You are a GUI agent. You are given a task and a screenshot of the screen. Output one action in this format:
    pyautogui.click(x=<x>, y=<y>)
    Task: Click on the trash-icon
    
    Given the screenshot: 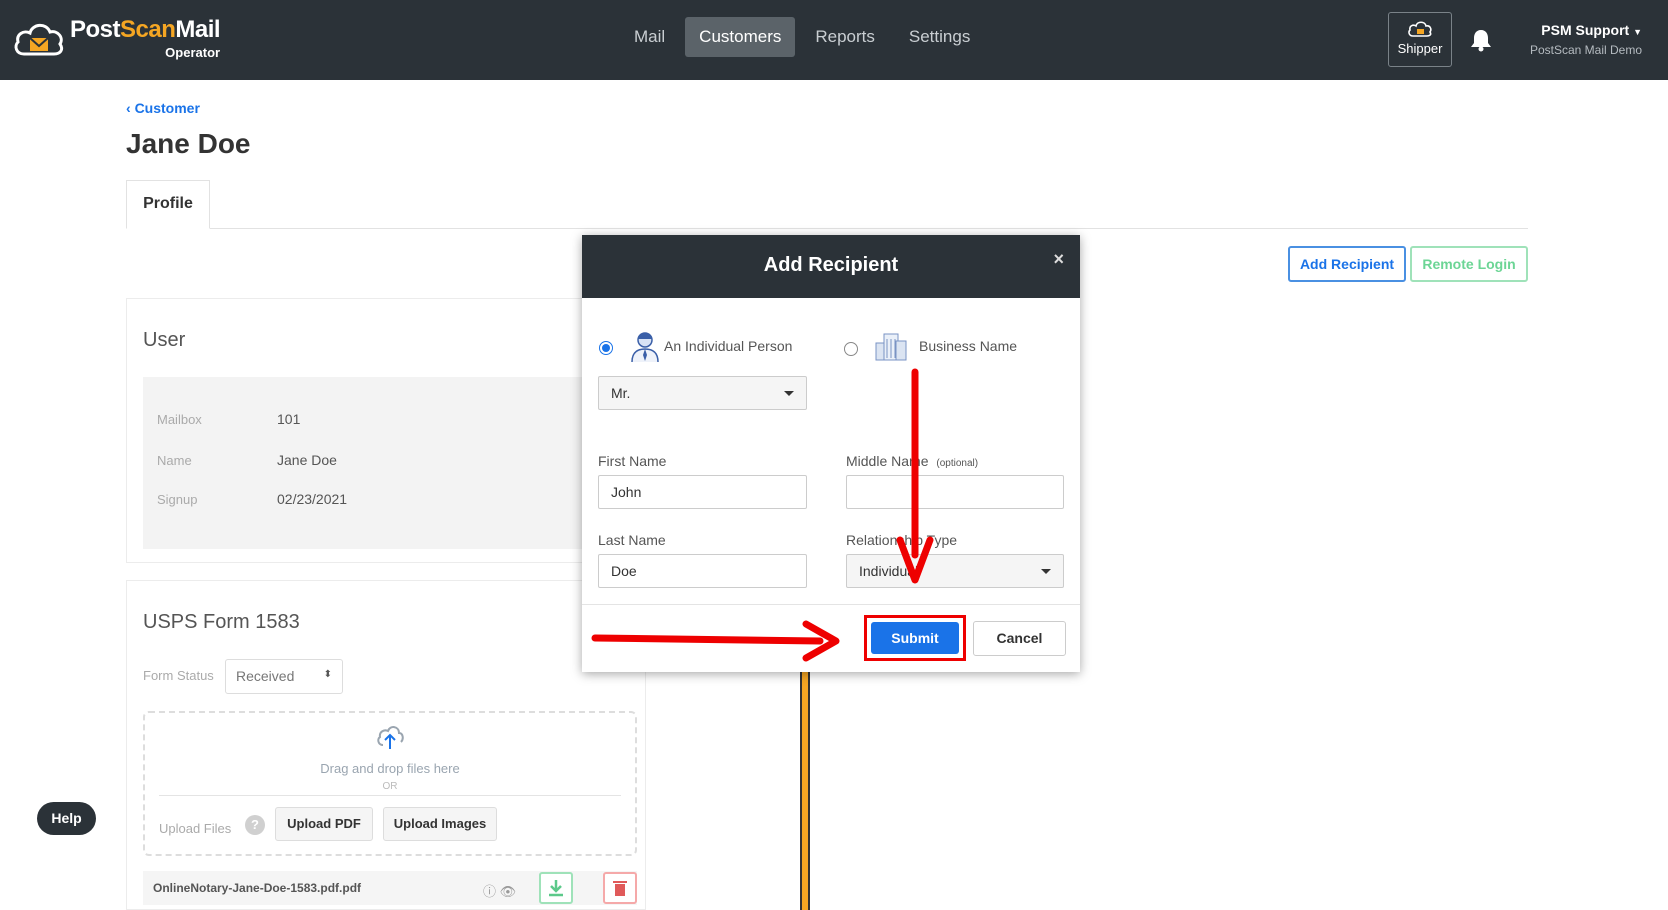 What is the action you would take?
    pyautogui.click(x=620, y=888)
    